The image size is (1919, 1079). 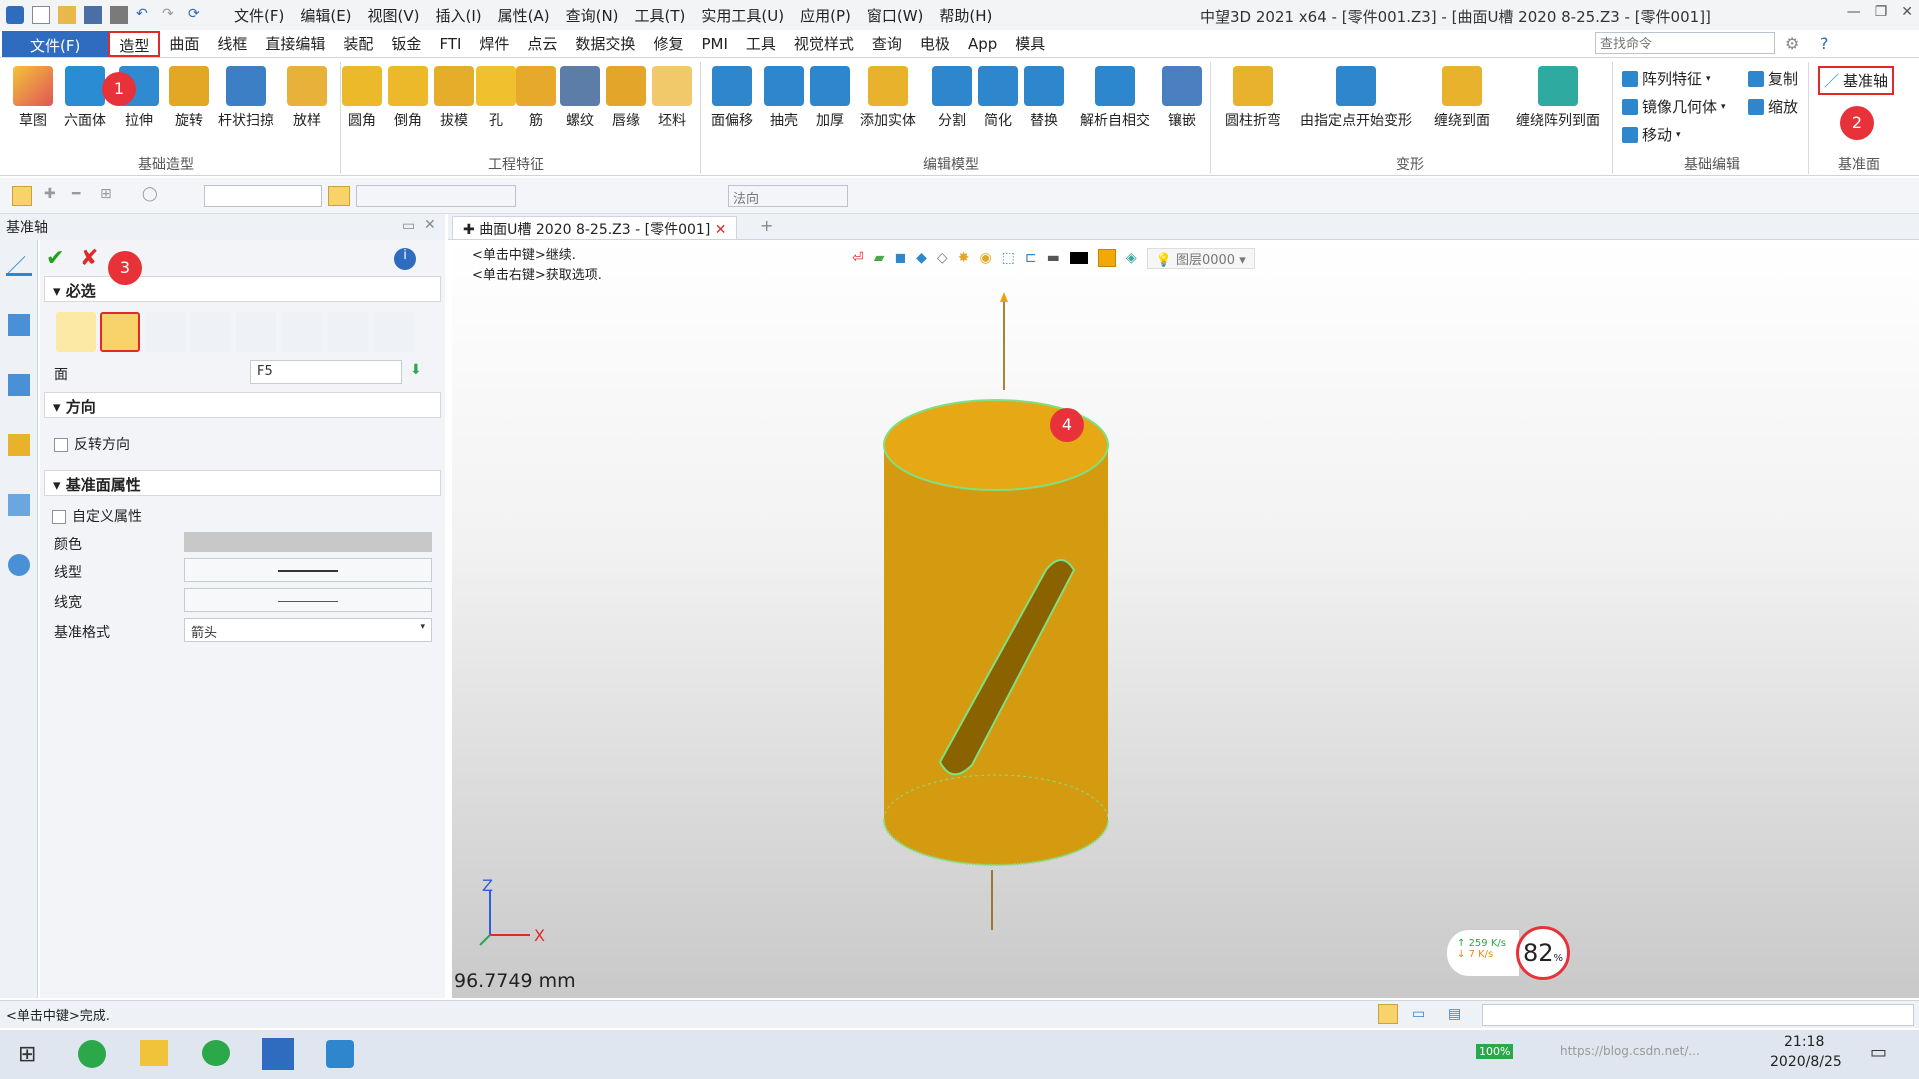 What do you see at coordinates (1030, 44) in the screenshot?
I see `tab-mold: 模具` at bounding box center [1030, 44].